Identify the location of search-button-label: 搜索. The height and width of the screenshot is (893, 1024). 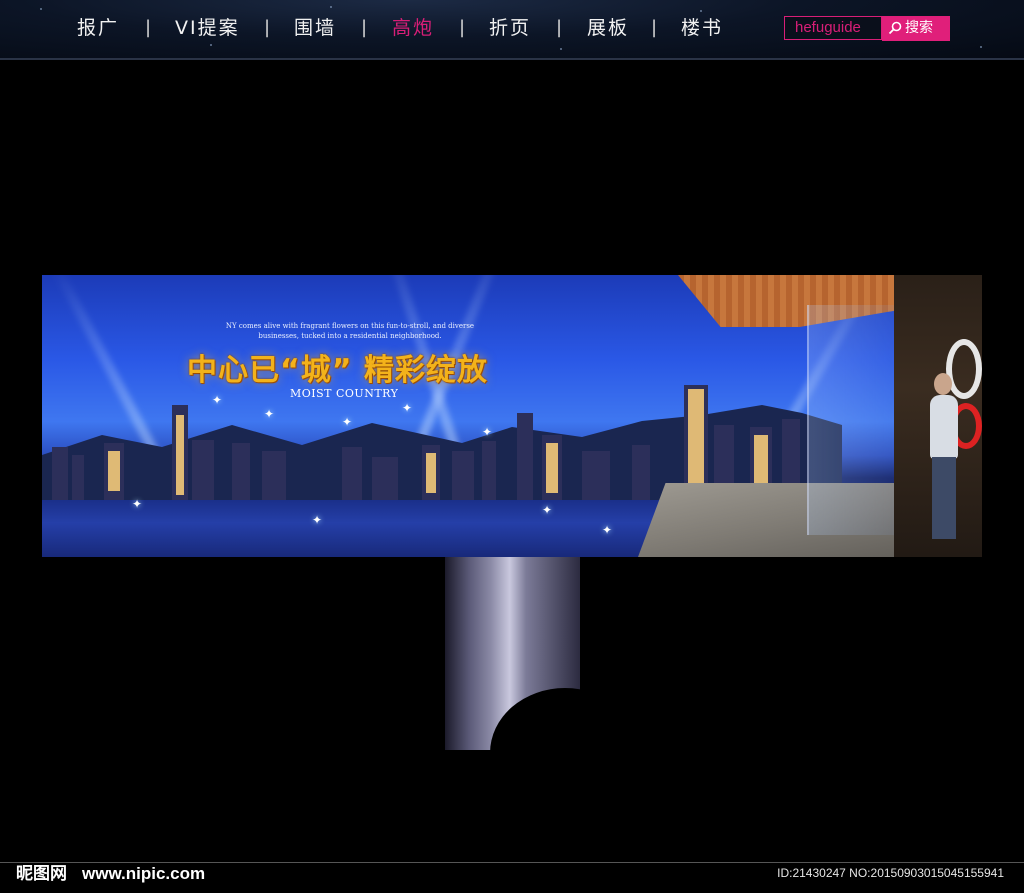
(919, 28).